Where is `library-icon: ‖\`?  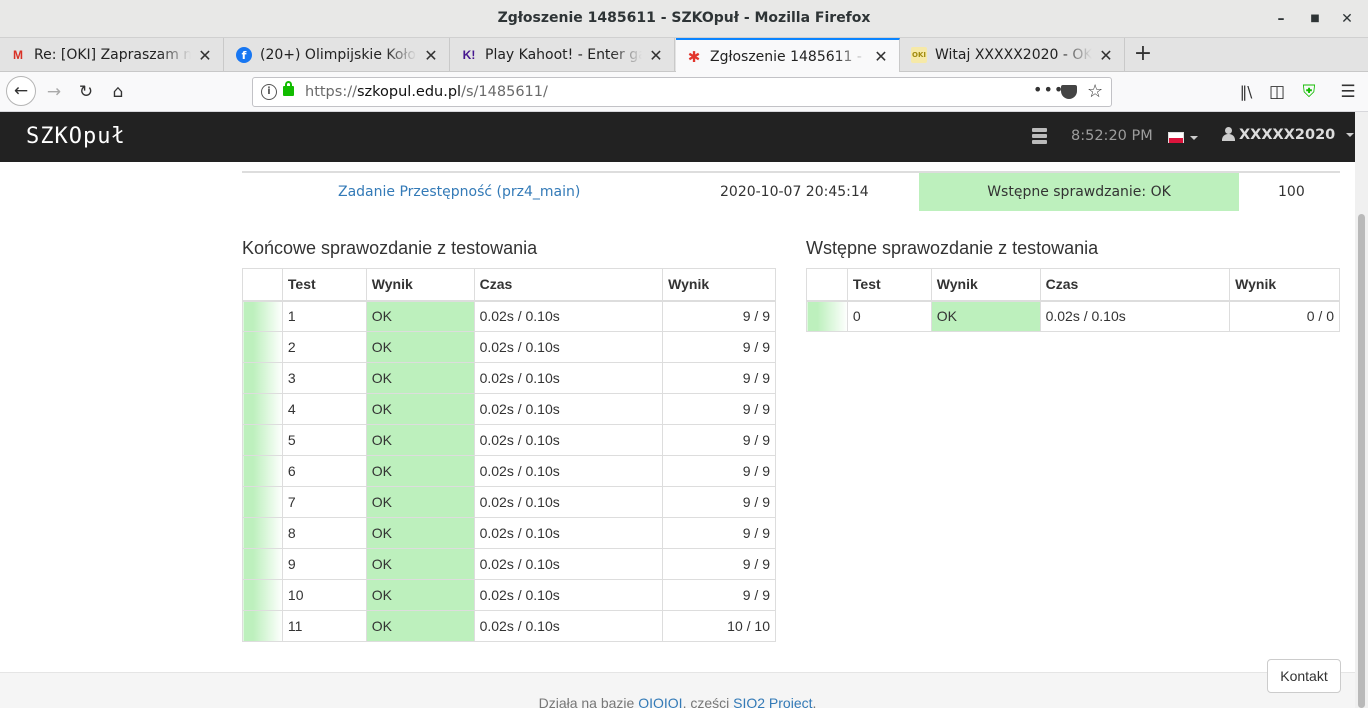
library-icon: ‖\ is located at coordinates (1246, 92).